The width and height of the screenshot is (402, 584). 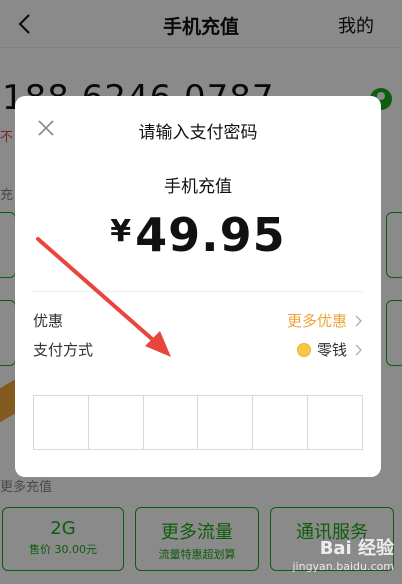 I want to click on product-name: 手机充值, so click(x=198, y=187).